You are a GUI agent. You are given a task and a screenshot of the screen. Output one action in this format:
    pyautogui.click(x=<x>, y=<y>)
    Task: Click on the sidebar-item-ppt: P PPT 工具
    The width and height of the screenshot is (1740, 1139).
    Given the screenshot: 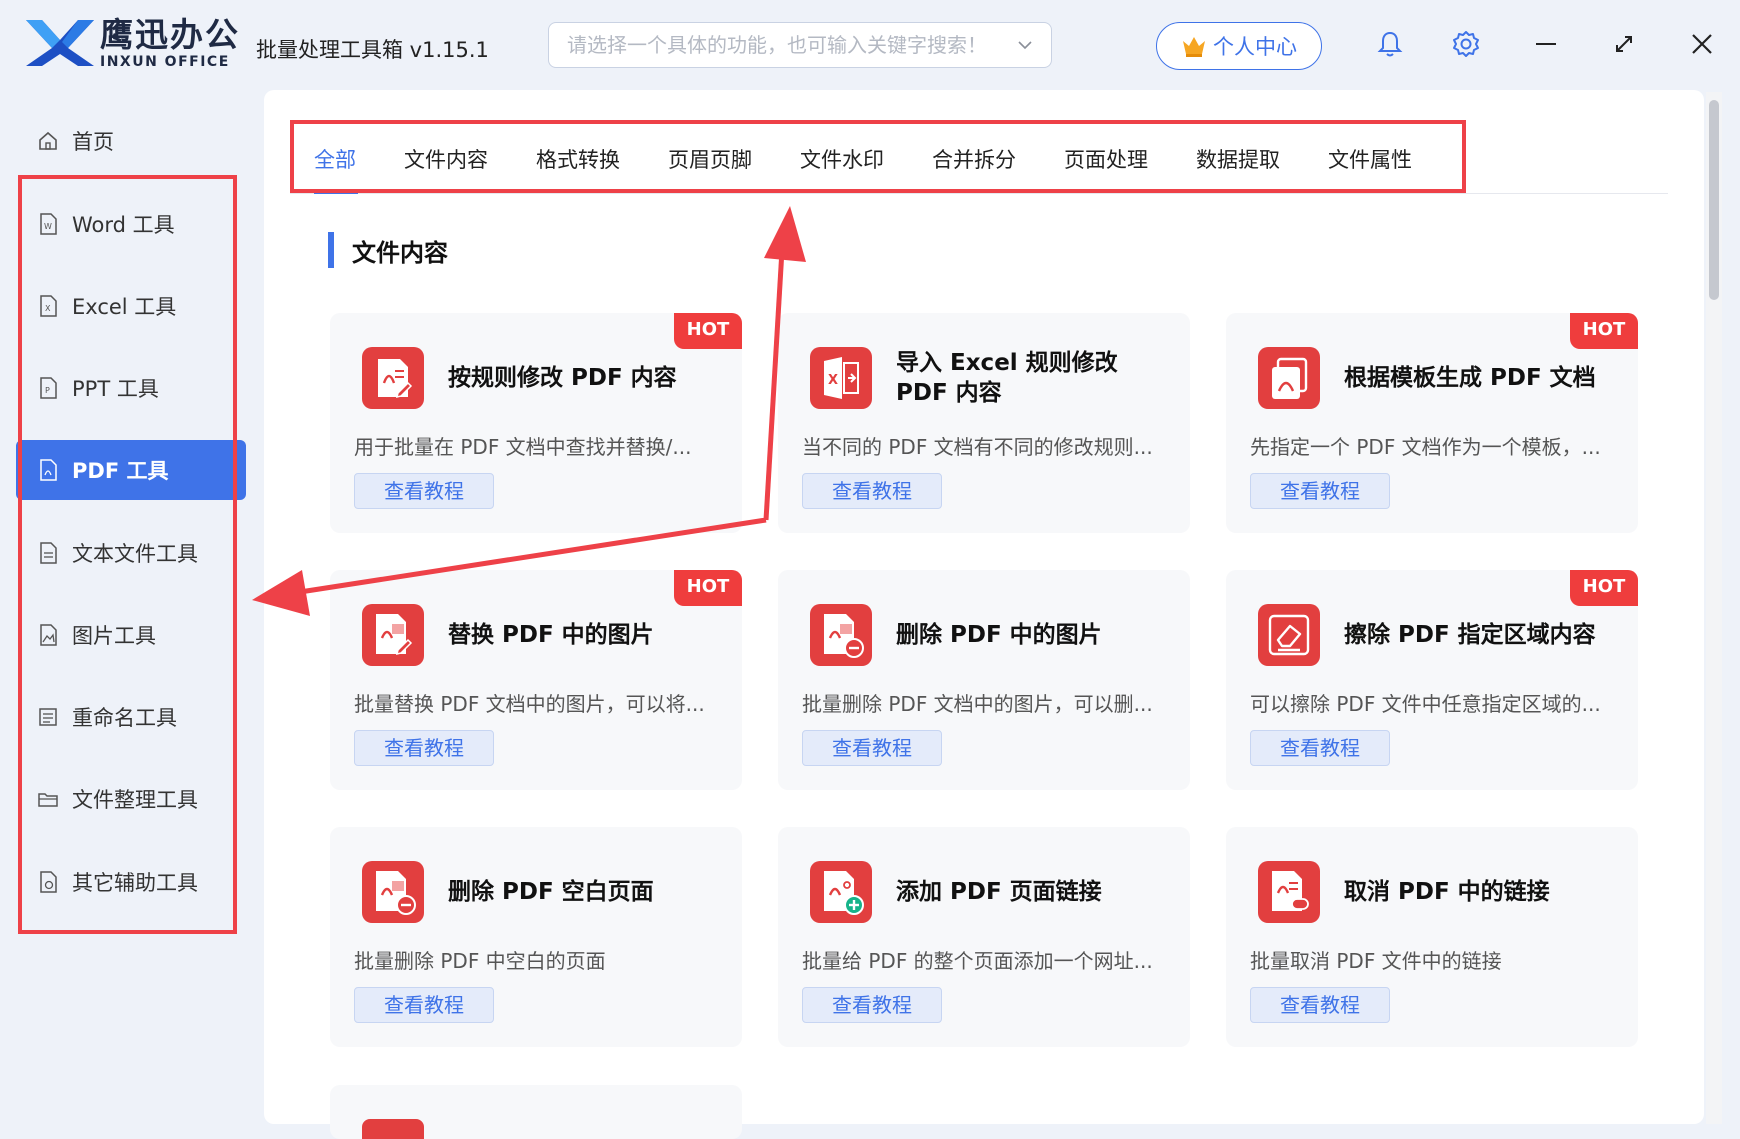 What is the action you would take?
    pyautogui.click(x=131, y=388)
    